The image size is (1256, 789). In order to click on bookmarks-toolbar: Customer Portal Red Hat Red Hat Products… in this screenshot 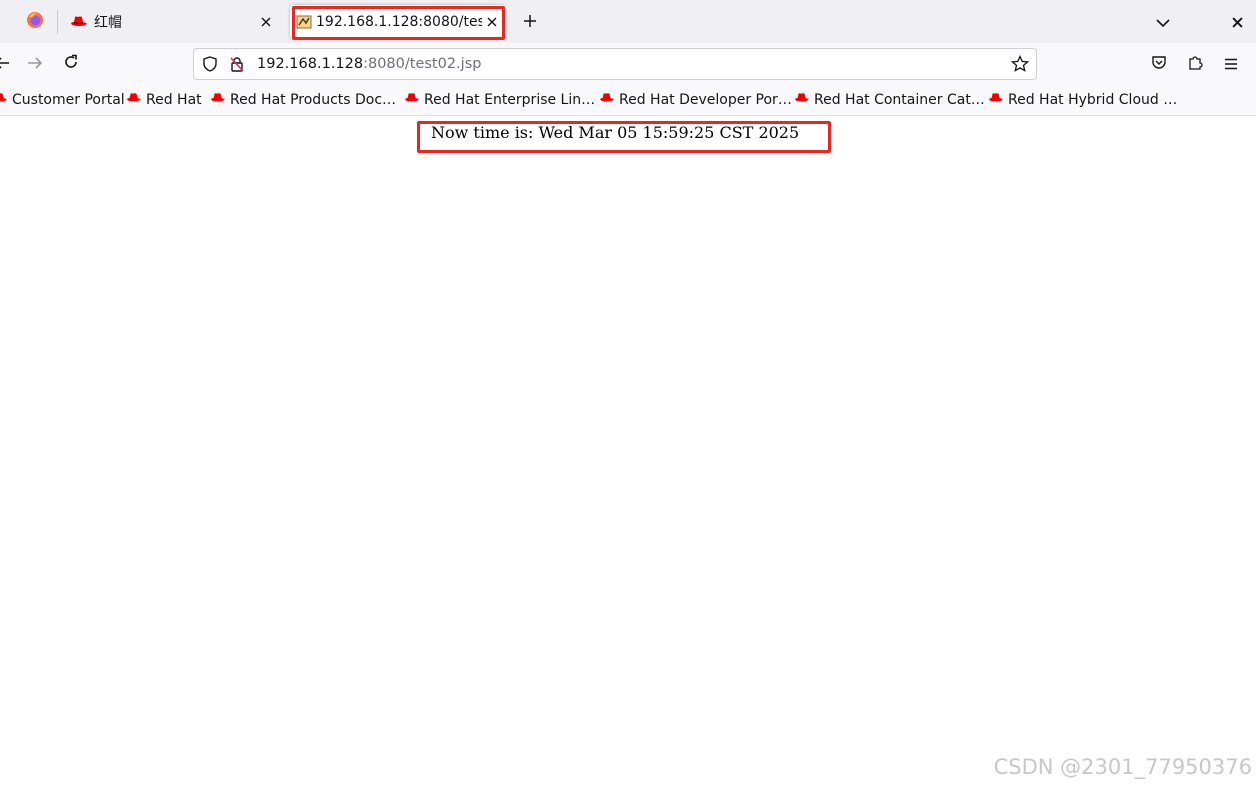, I will do `click(628, 100)`.